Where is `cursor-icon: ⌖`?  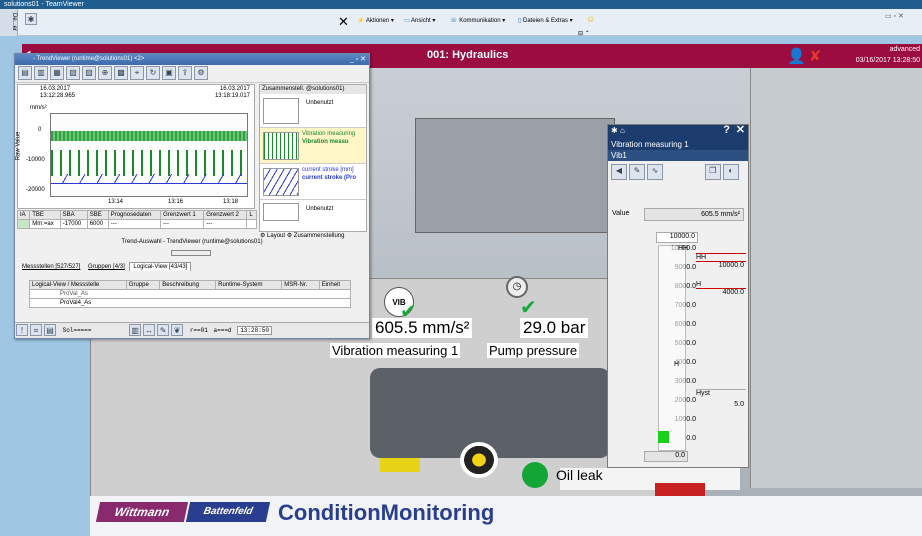 cursor-icon: ⌖ is located at coordinates (137, 73).